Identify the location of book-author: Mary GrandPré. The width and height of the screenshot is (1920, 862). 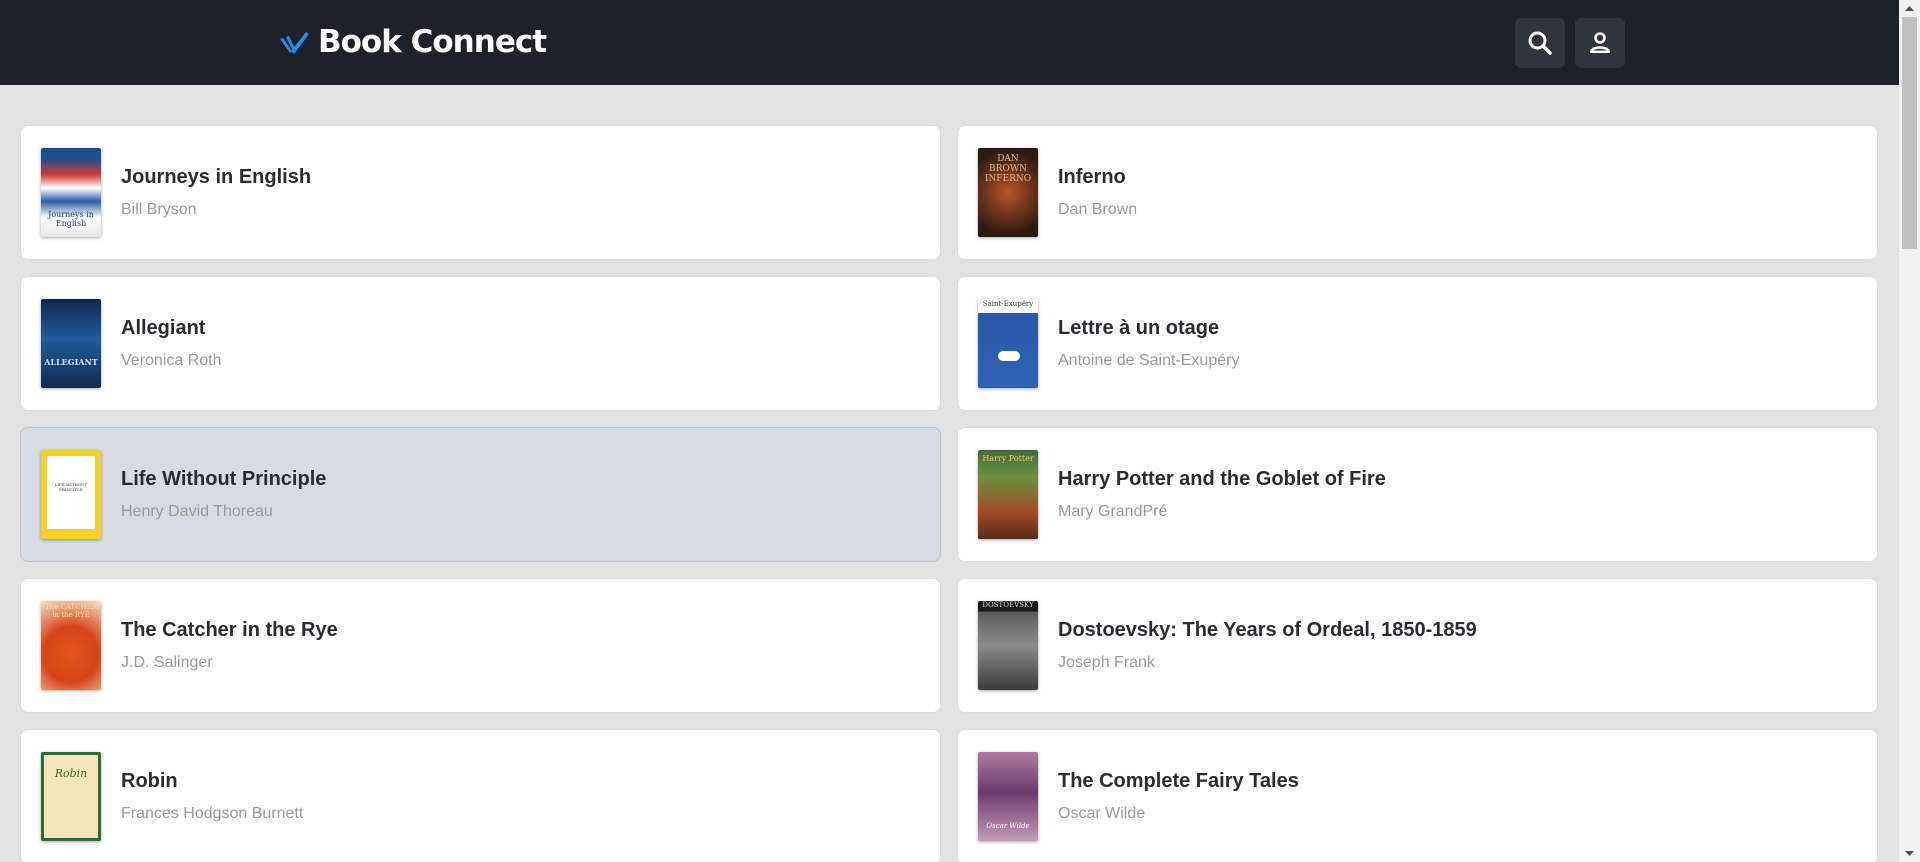
(1113, 511).